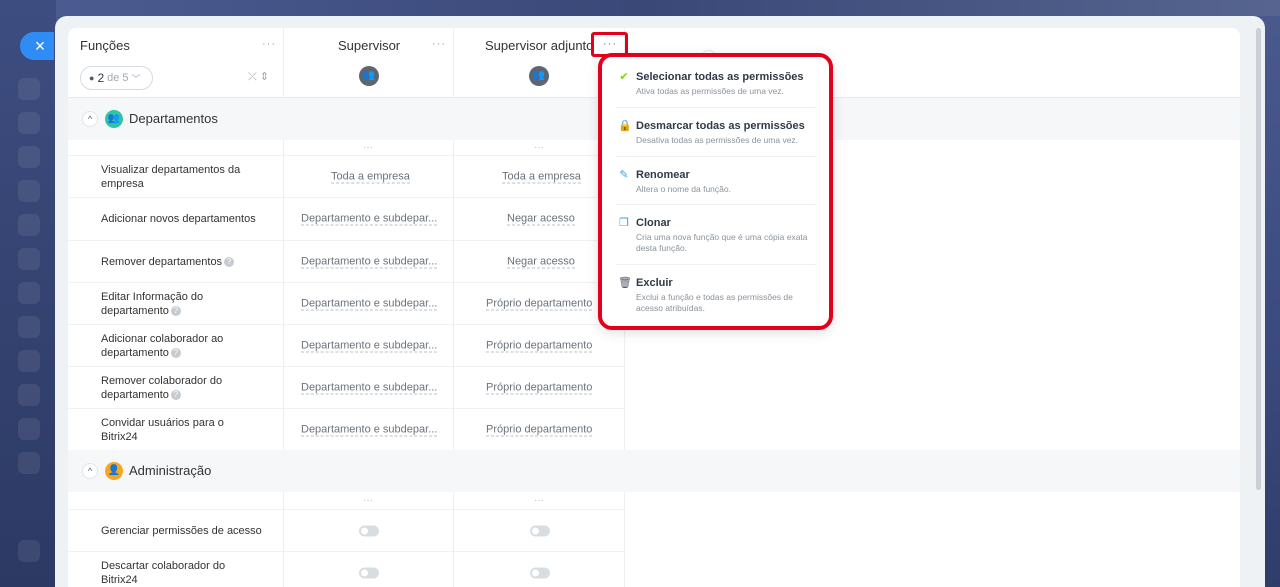  What do you see at coordinates (170, 470) in the screenshot?
I see `section-label: Administração` at bounding box center [170, 470].